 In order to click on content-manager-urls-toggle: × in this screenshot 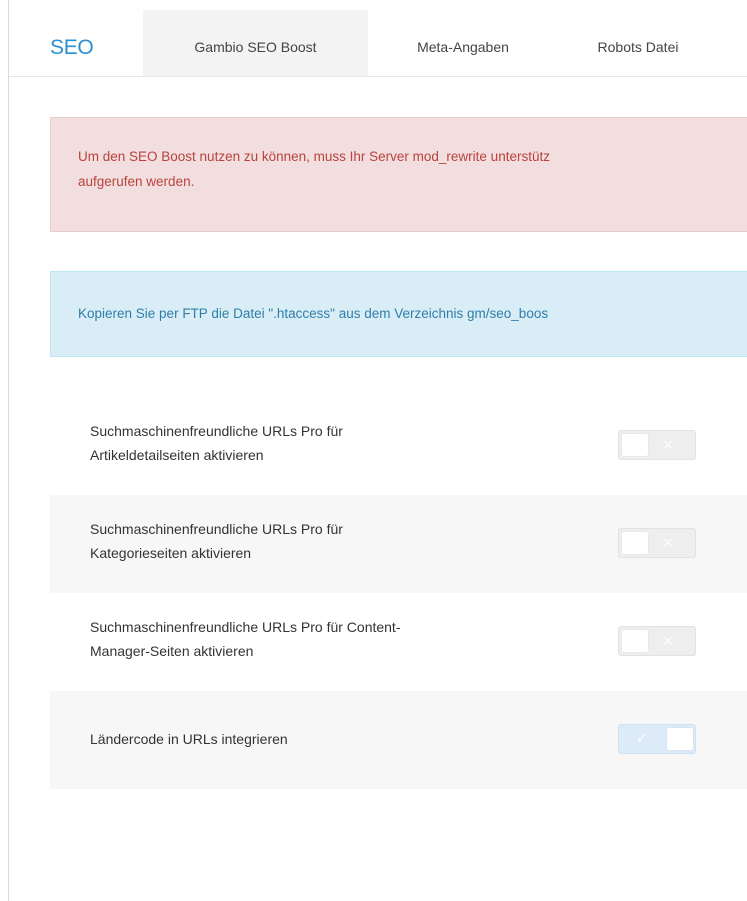, I will do `click(657, 641)`.